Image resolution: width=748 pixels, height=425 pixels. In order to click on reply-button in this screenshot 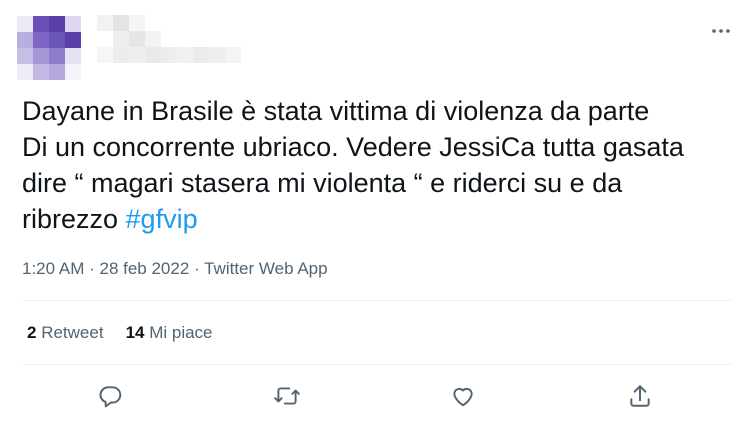, I will do `click(110, 396)`.